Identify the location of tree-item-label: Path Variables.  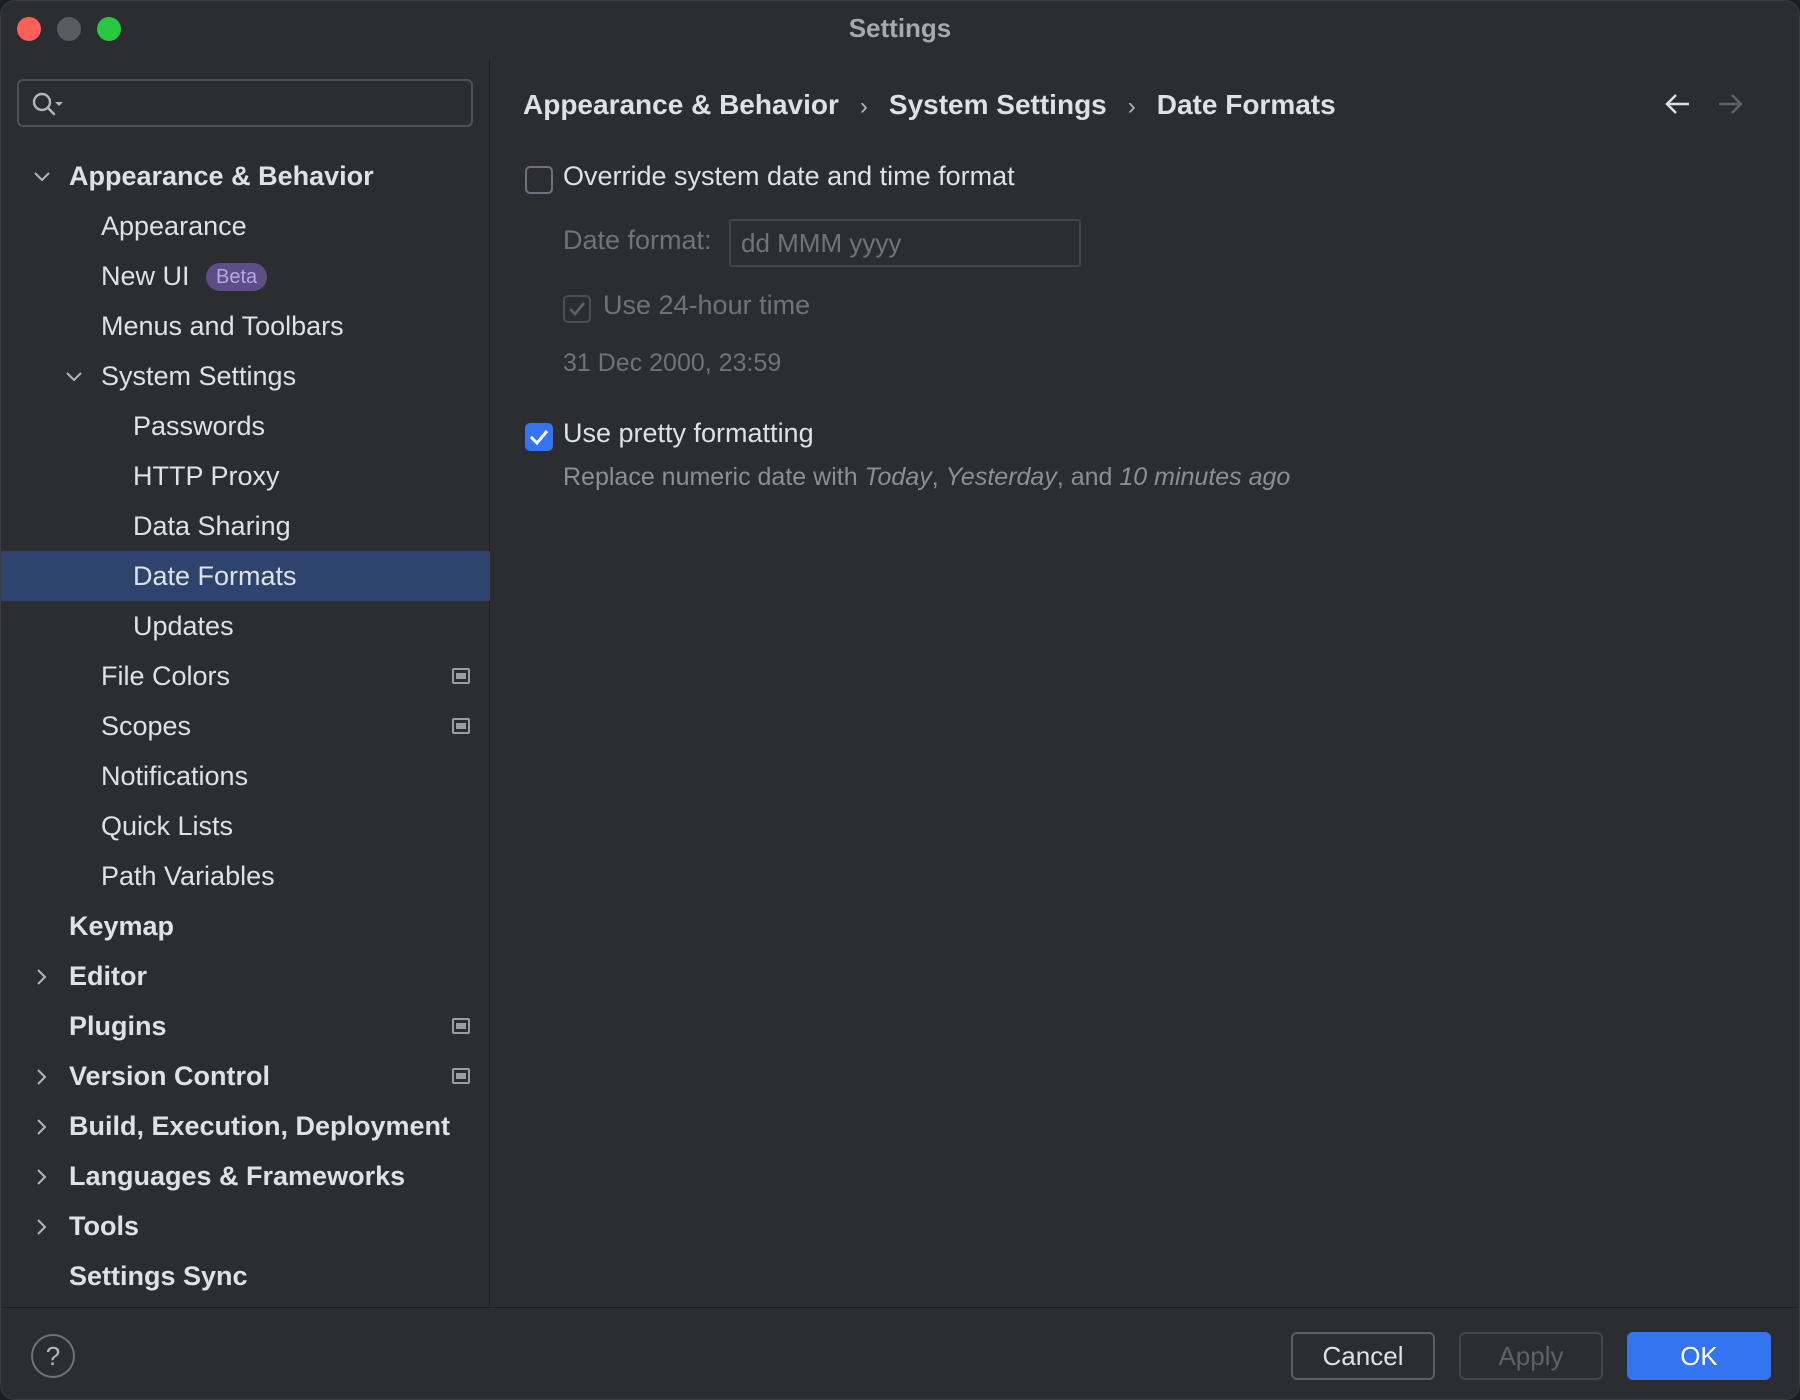
(188, 876).